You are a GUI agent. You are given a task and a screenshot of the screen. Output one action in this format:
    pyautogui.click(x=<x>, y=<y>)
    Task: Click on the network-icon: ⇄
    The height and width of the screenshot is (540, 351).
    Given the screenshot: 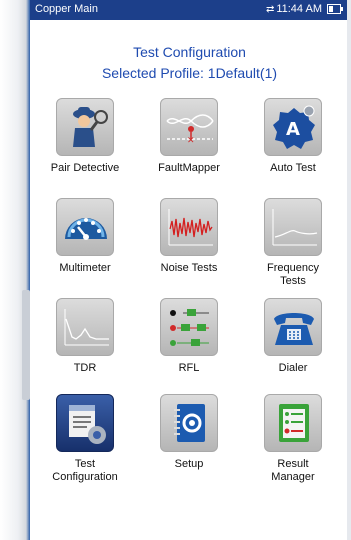 What is the action you would take?
    pyautogui.click(x=269, y=9)
    